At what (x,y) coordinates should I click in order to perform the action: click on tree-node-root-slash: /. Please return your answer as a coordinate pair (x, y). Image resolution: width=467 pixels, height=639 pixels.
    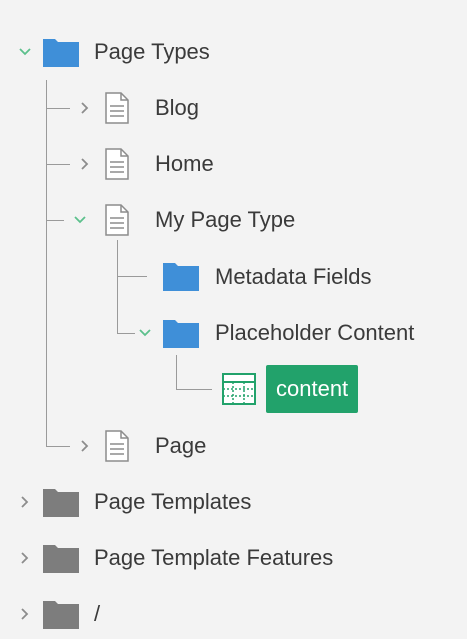
    Looking at the image, I should click on (97, 614).